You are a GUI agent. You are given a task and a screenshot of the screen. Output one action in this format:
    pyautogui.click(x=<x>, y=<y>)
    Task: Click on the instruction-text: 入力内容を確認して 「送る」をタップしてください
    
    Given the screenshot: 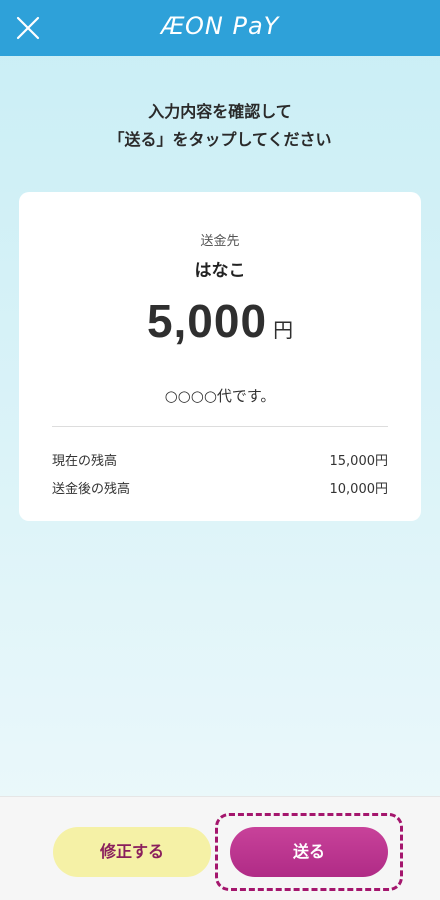 What is the action you would take?
    pyautogui.click(x=220, y=126)
    